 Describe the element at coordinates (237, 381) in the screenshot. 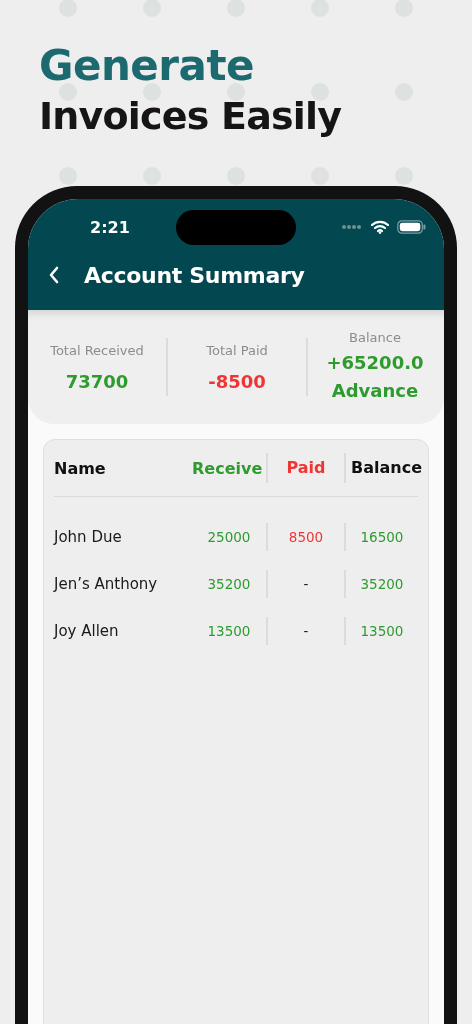

I see `stat-value: -8500` at that location.